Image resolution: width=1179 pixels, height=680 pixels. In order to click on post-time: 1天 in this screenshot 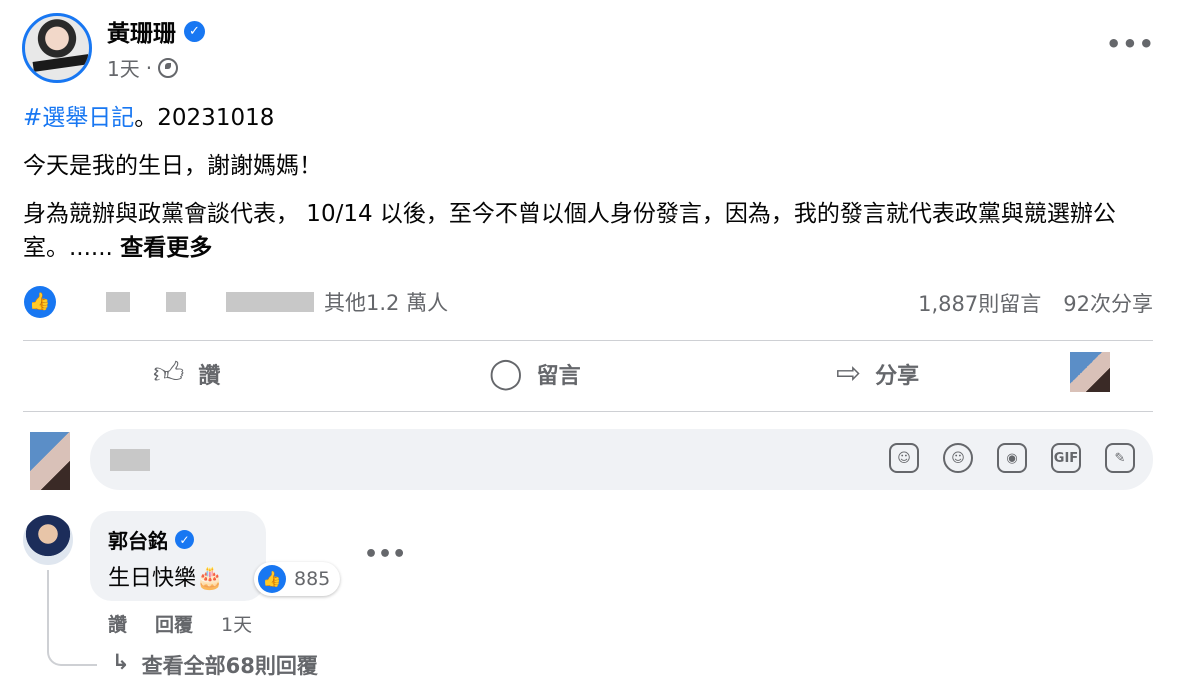, I will do `click(123, 67)`.